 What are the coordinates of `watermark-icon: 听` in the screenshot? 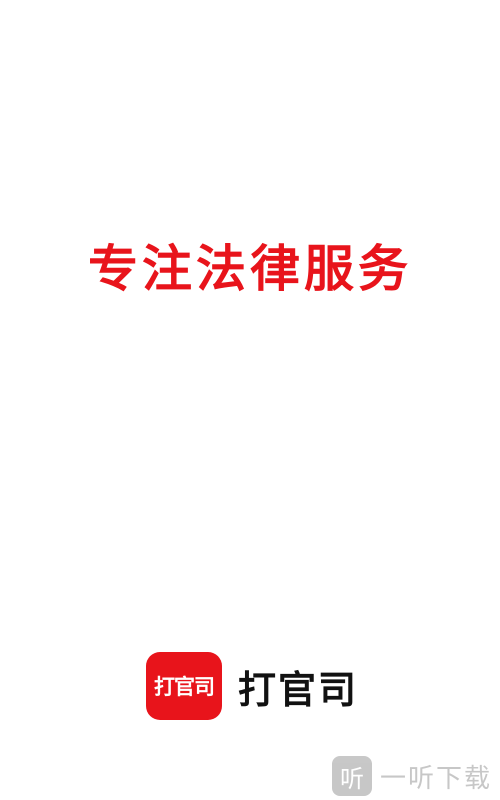 It's located at (351, 776).